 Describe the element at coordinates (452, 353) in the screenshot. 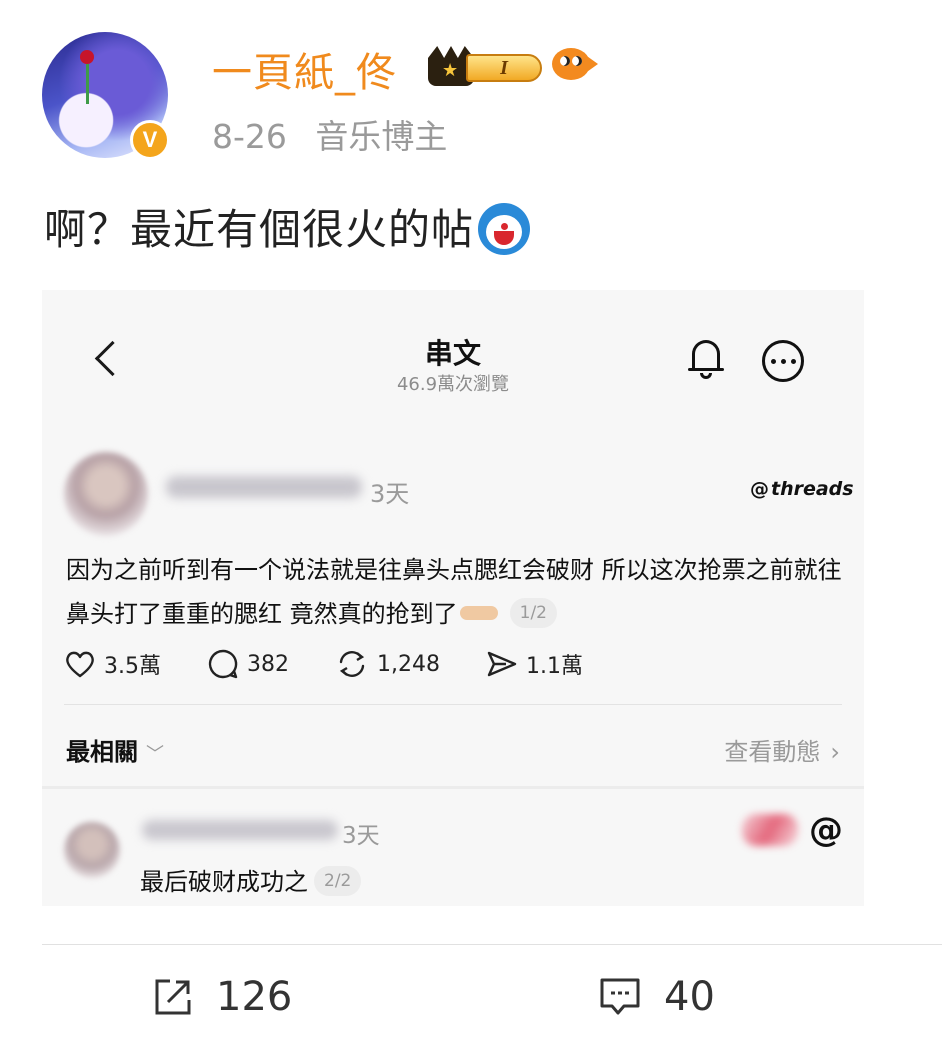

I see `embed-title: 串文` at that location.